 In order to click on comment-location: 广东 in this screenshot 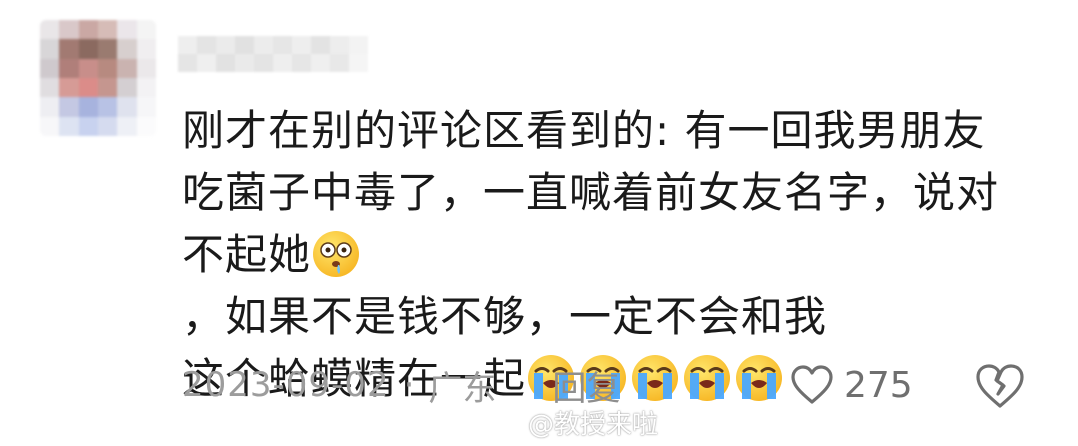, I will do `click(462, 388)`.